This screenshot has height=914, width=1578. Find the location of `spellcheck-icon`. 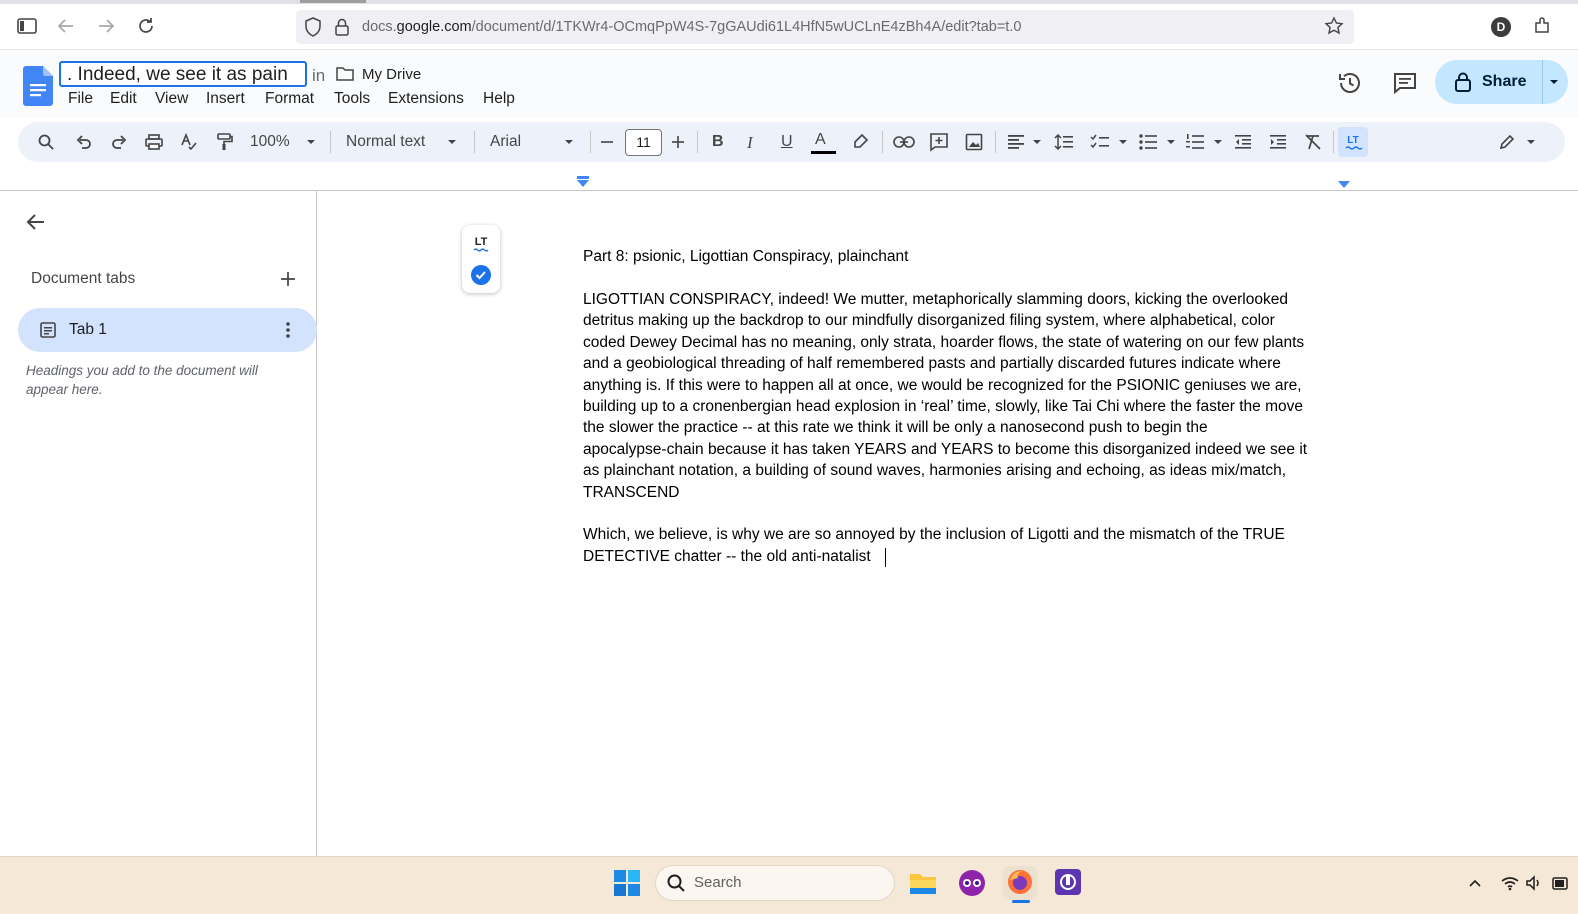

spellcheck-icon is located at coordinates (189, 142).